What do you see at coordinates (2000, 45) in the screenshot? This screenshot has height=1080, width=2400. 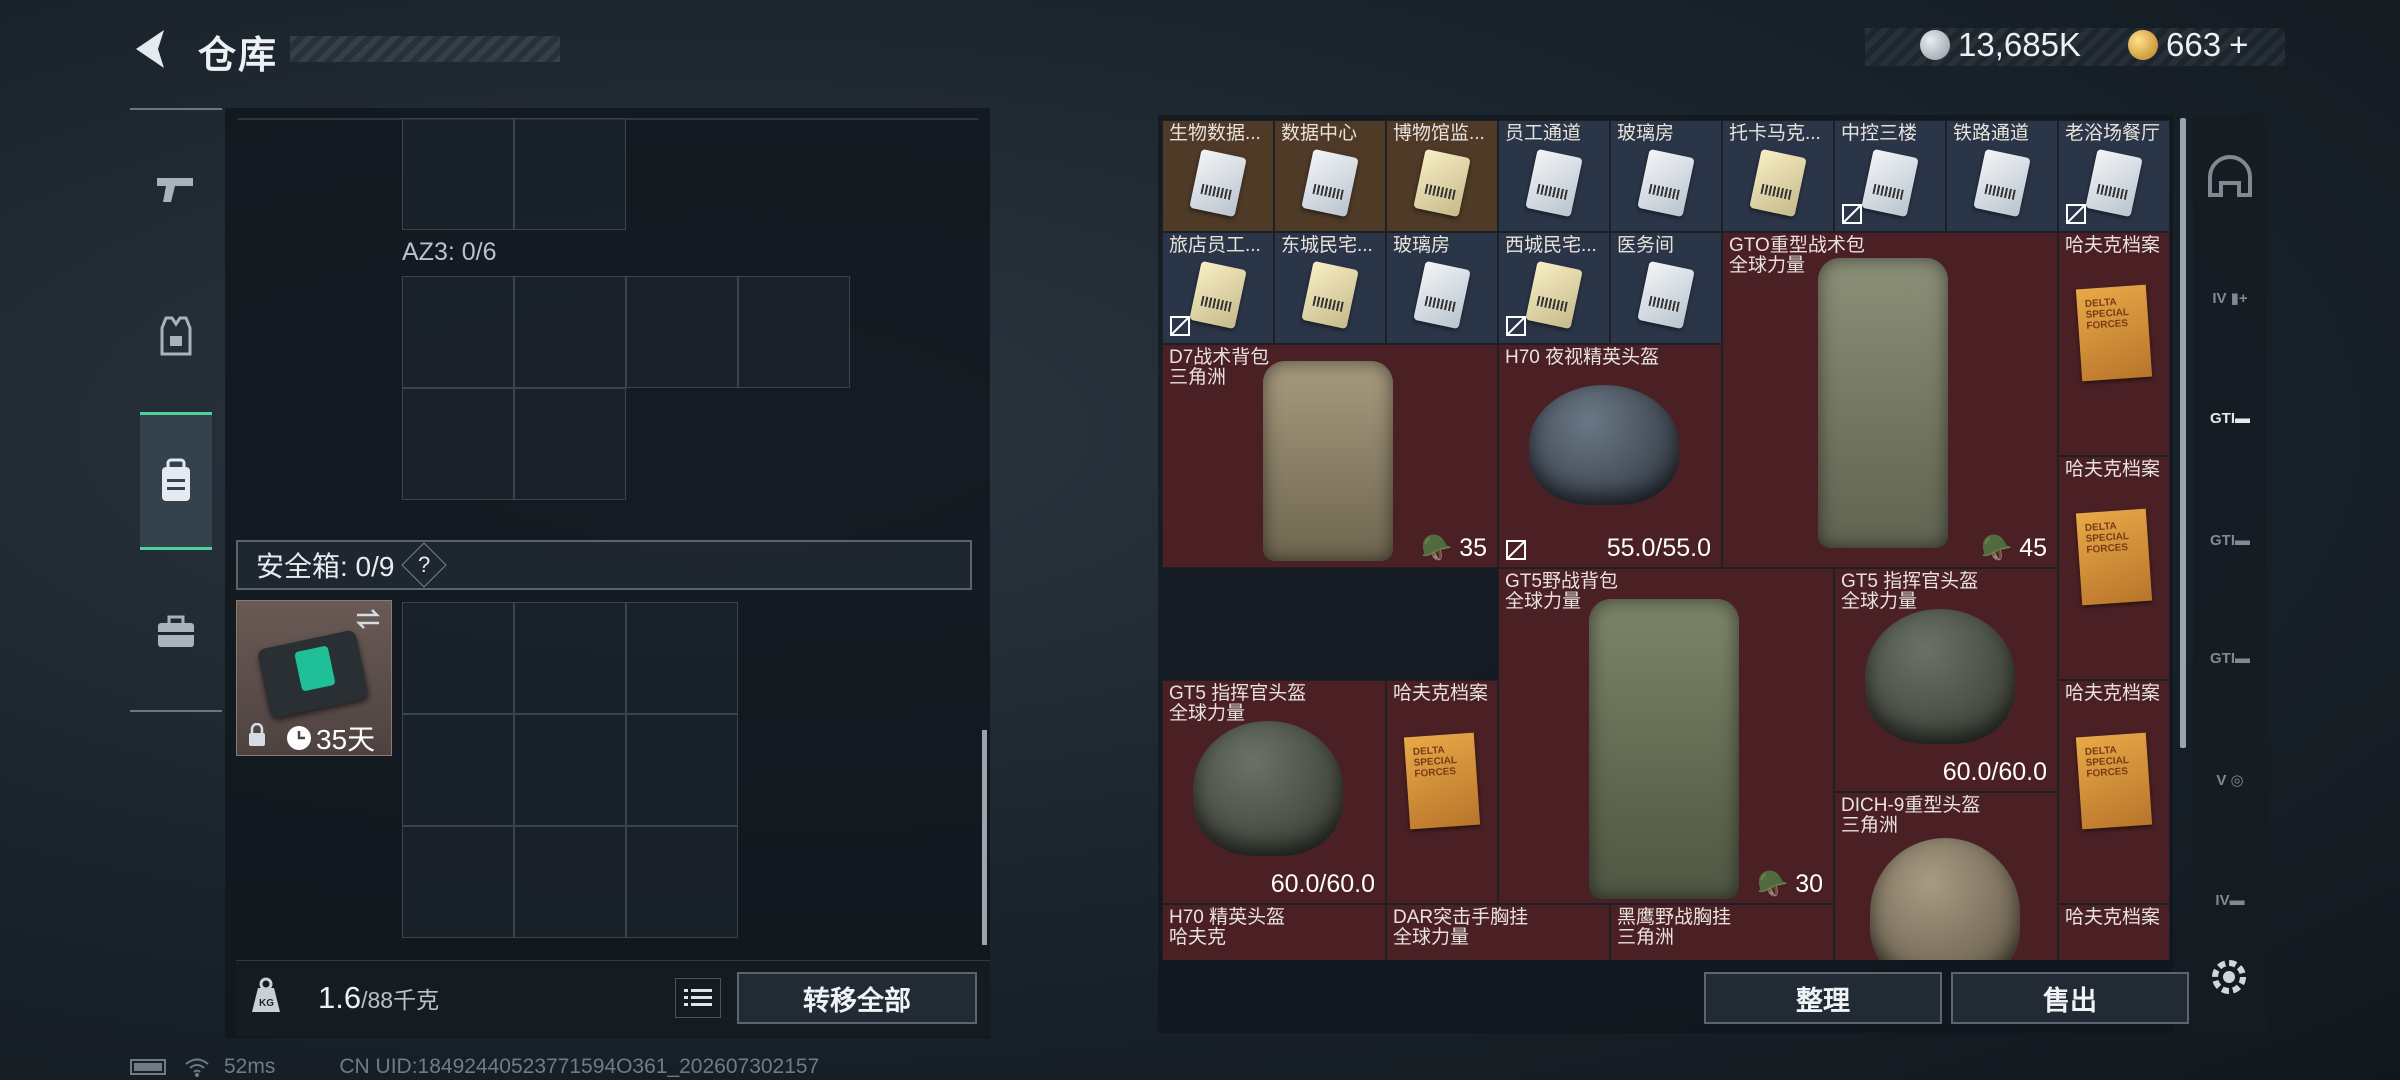 I see `silver-currency: 13,685K` at bounding box center [2000, 45].